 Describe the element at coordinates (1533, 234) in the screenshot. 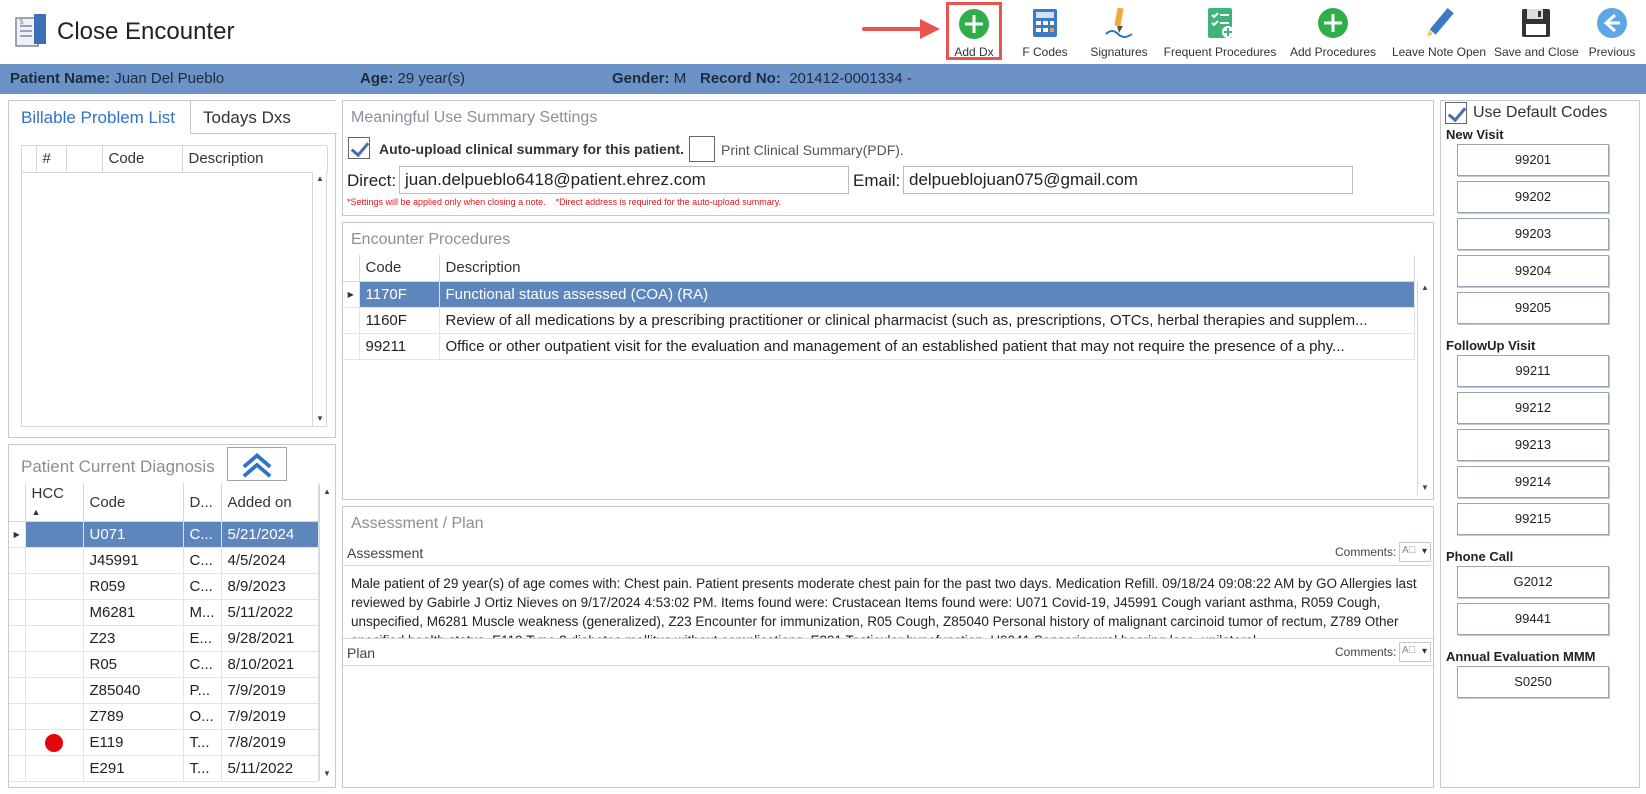

I see `code-button-99203: 99203` at that location.